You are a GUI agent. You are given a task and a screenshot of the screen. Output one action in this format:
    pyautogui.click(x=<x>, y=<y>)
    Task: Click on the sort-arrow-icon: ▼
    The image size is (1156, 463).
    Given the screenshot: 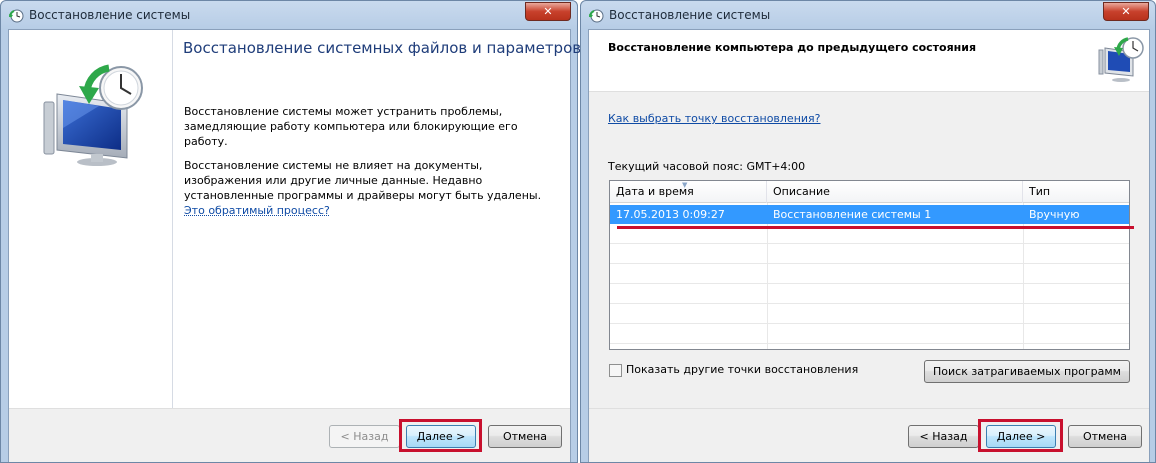 What is the action you would take?
    pyautogui.click(x=685, y=185)
    